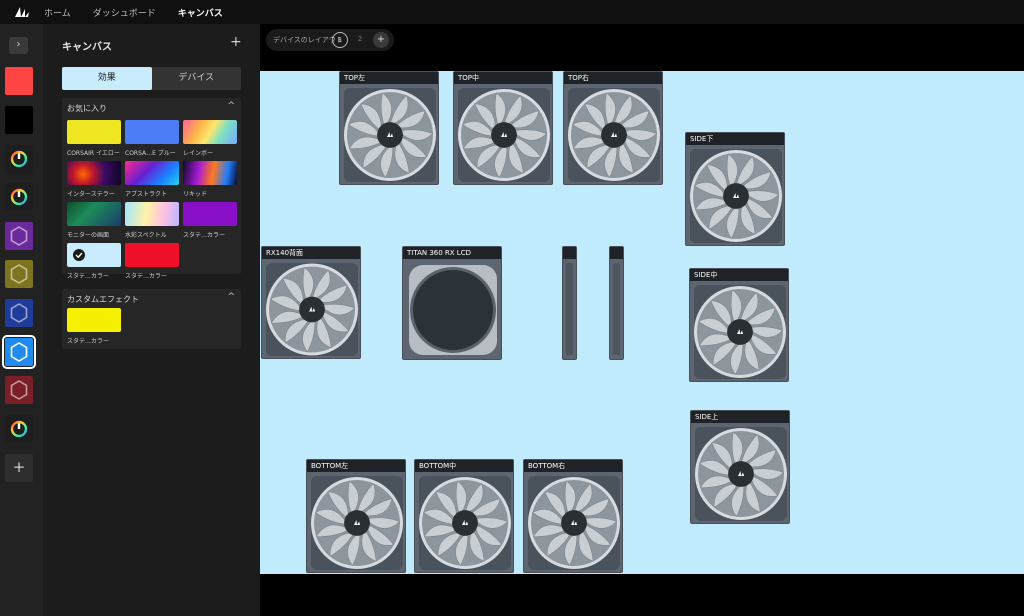  Describe the element at coordinates (87, 108) in the screenshot. I see `favorites-title: お気に入り` at that location.